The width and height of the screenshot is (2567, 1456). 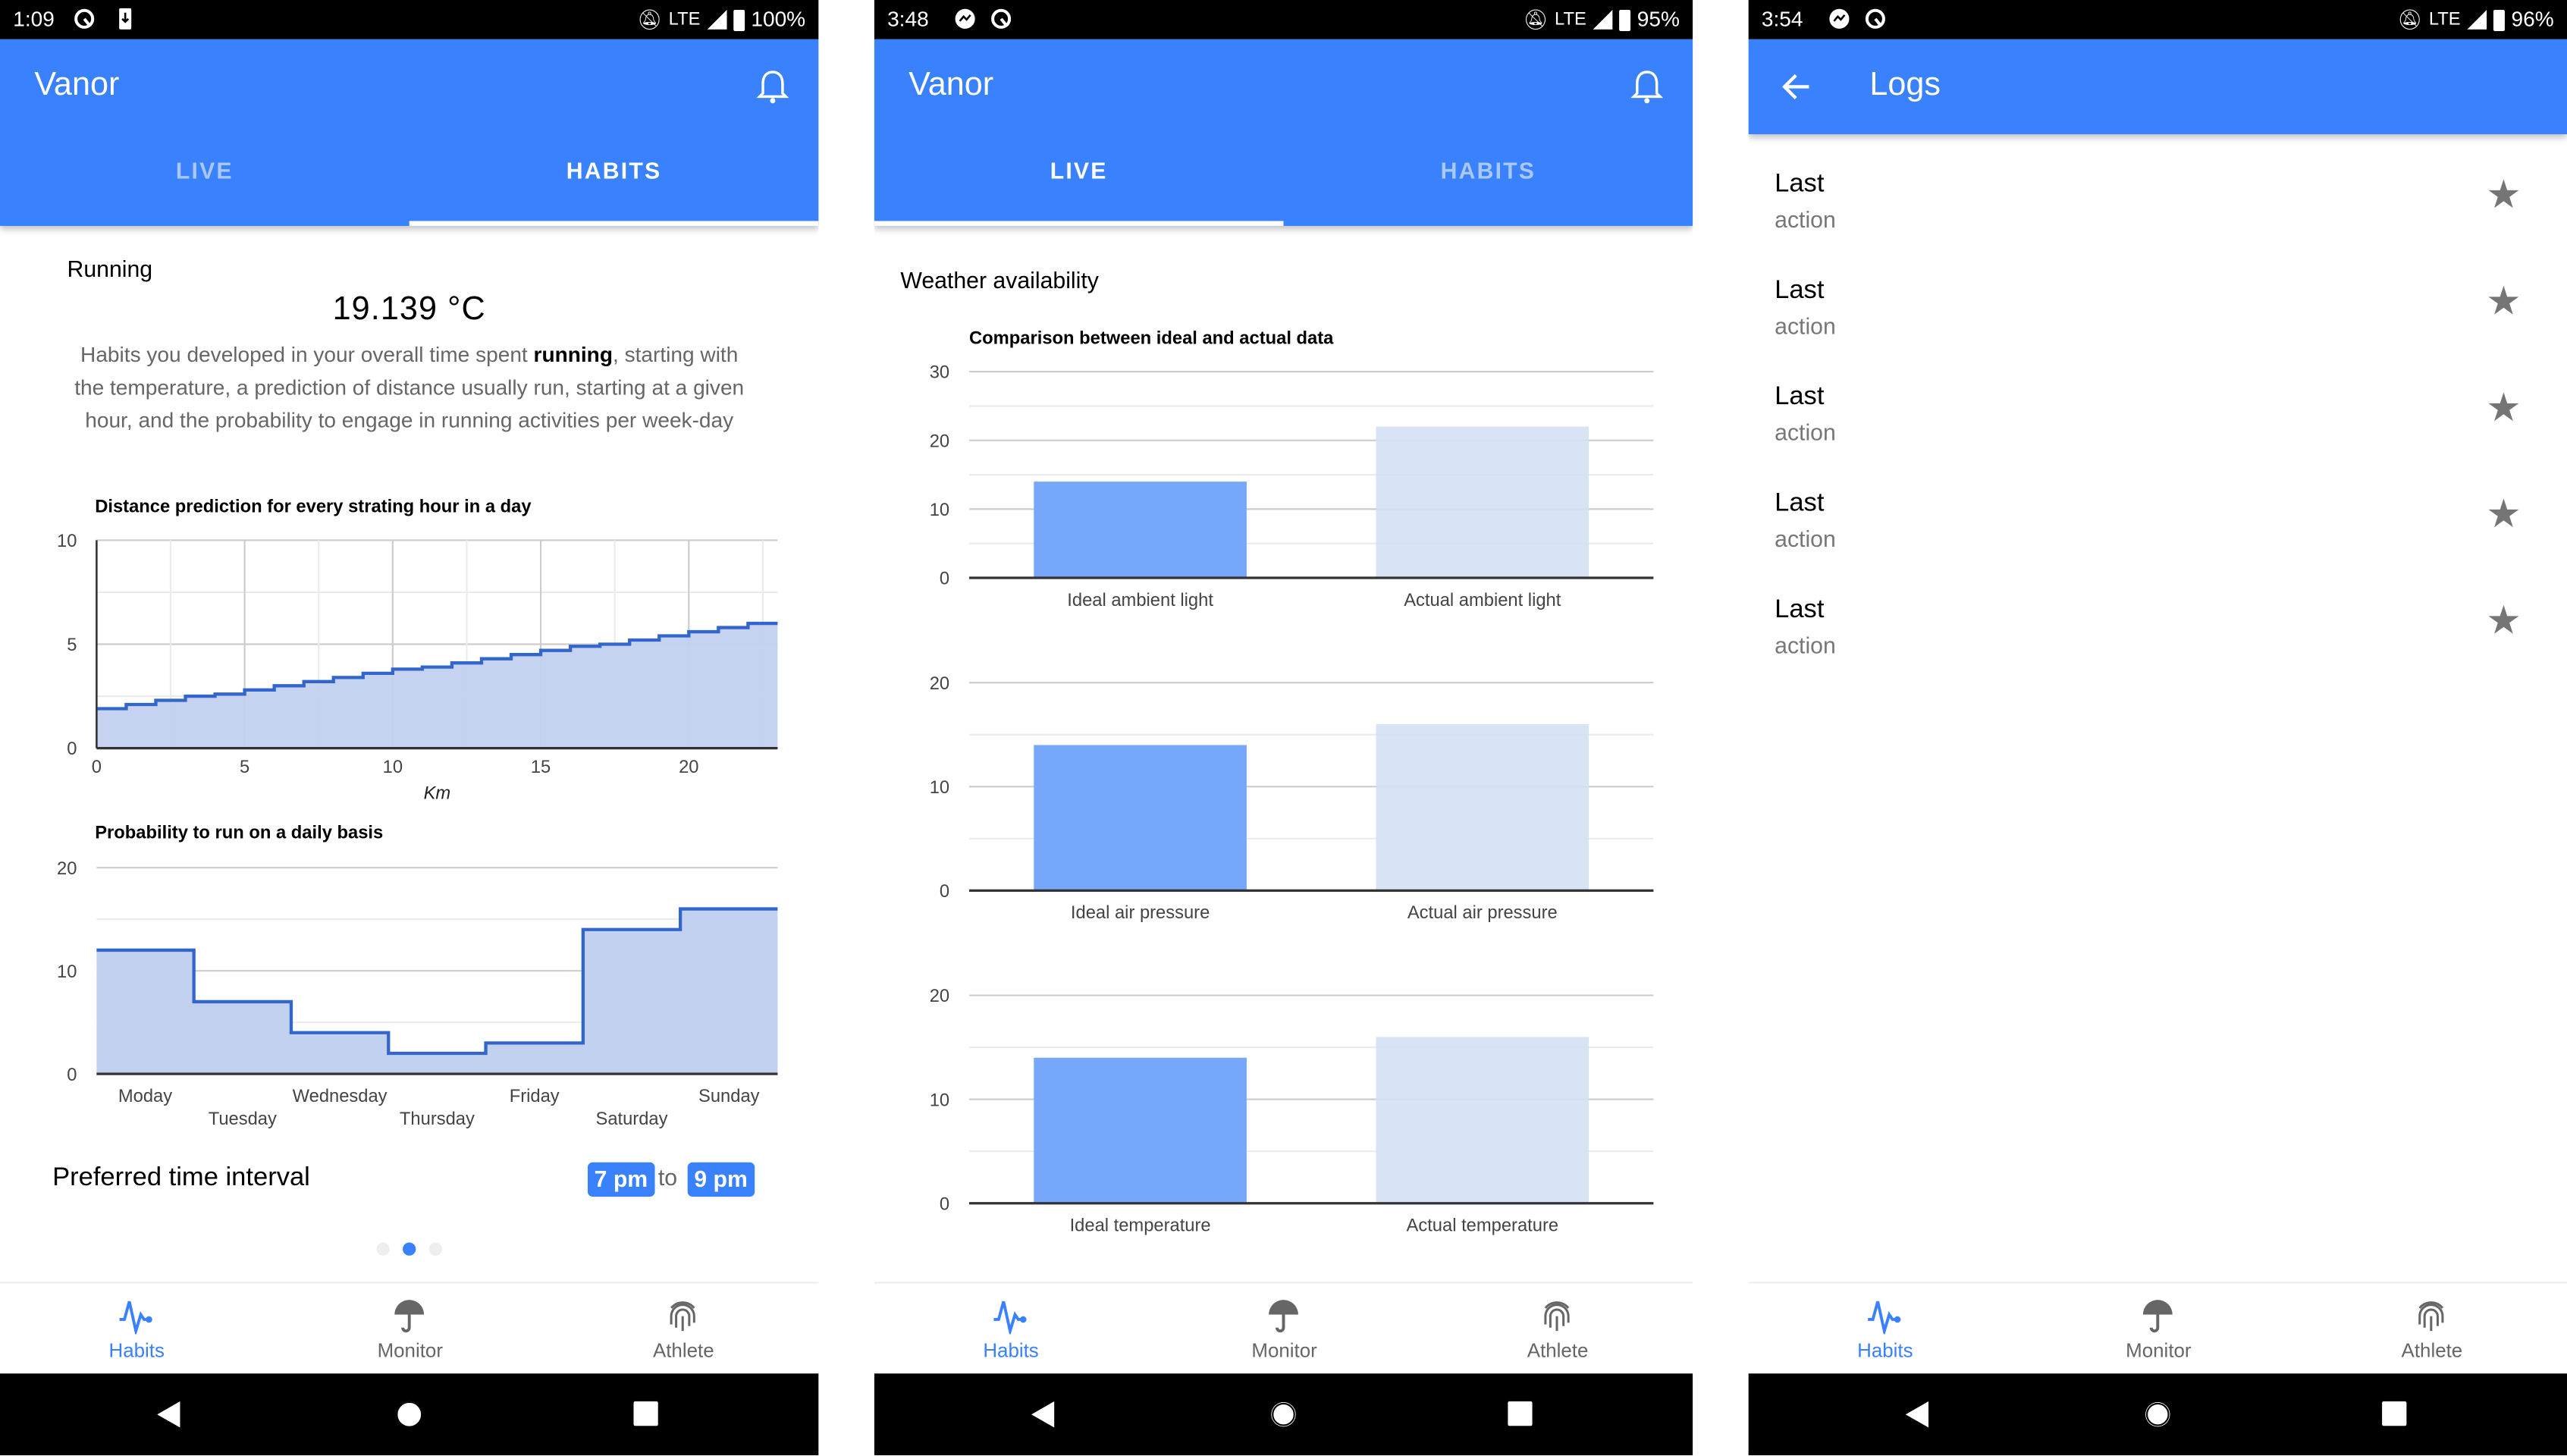 I want to click on status-right: 🔕︎ LTE 96%, so click(x=2475, y=19).